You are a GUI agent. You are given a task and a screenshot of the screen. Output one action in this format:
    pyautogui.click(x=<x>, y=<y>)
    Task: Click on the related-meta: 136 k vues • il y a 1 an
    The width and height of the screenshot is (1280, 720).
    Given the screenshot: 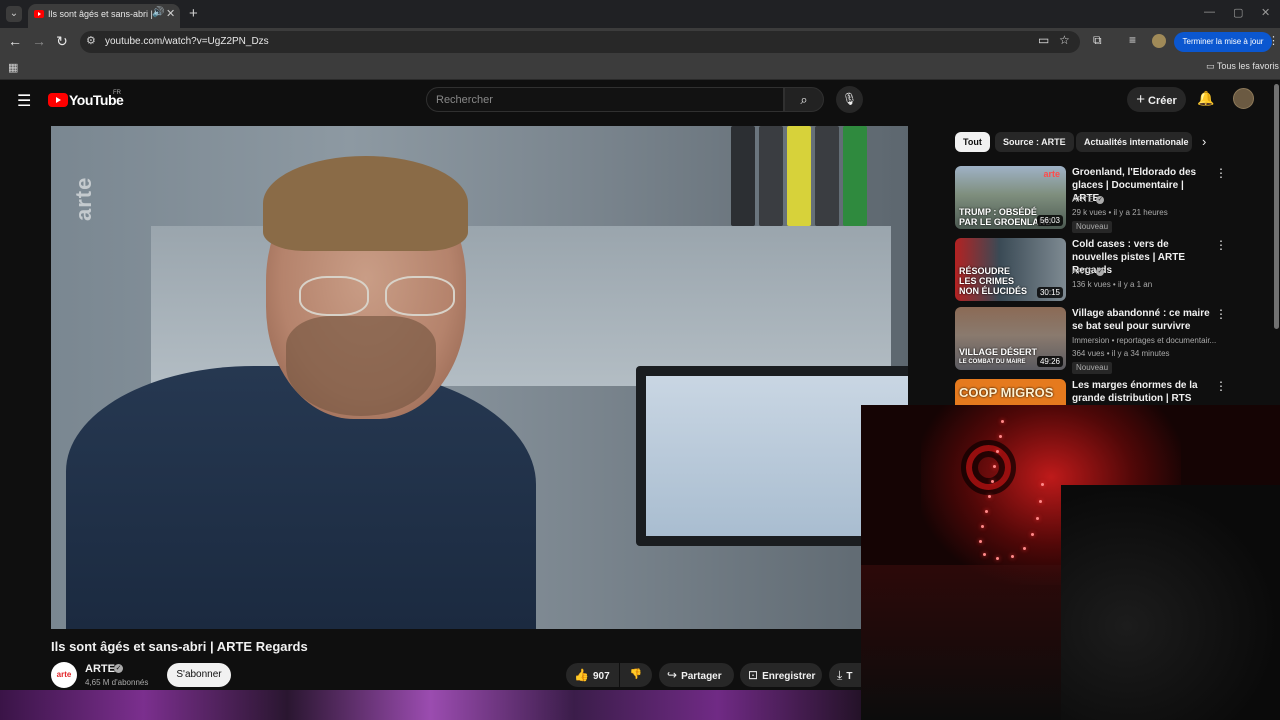 What is the action you would take?
    pyautogui.click(x=1112, y=284)
    